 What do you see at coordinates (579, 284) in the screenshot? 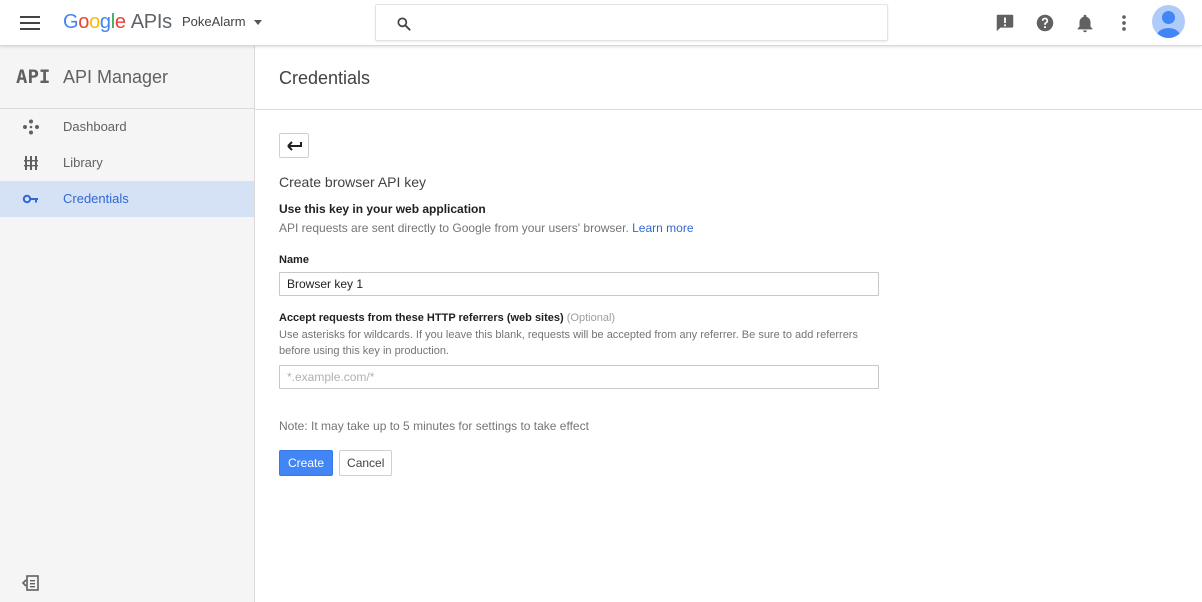
I see `name-field` at bounding box center [579, 284].